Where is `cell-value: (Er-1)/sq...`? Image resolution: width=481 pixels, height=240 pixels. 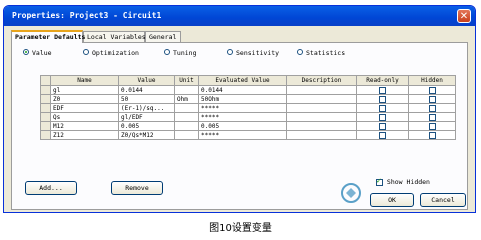
cell-value: (Er-1)/sq... is located at coordinates (146, 108).